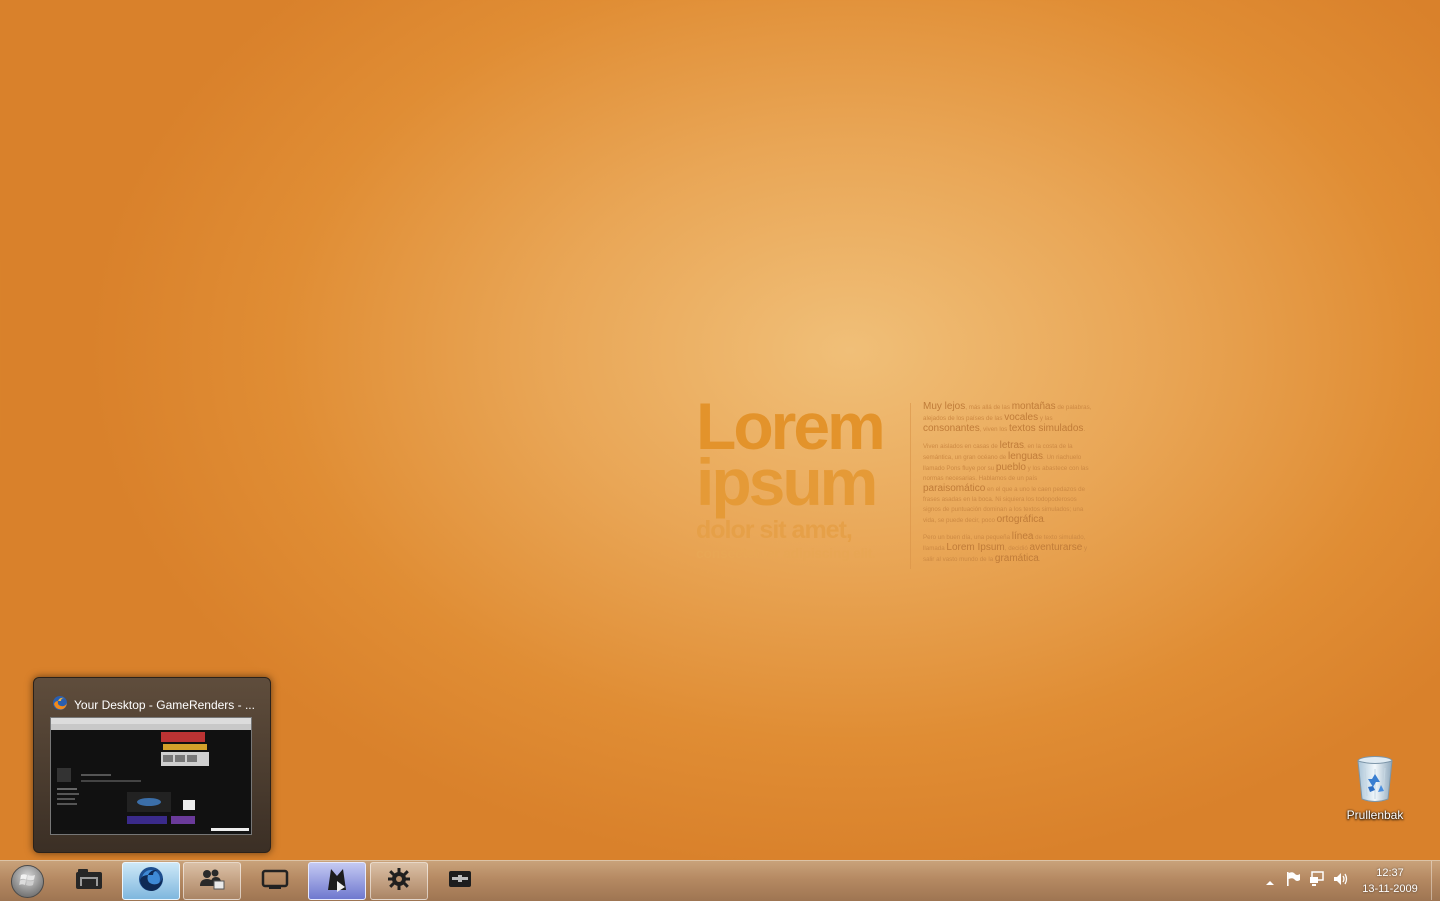 The image size is (1440, 901). What do you see at coordinates (1375, 779) in the screenshot?
I see `recycle-bin-icon` at bounding box center [1375, 779].